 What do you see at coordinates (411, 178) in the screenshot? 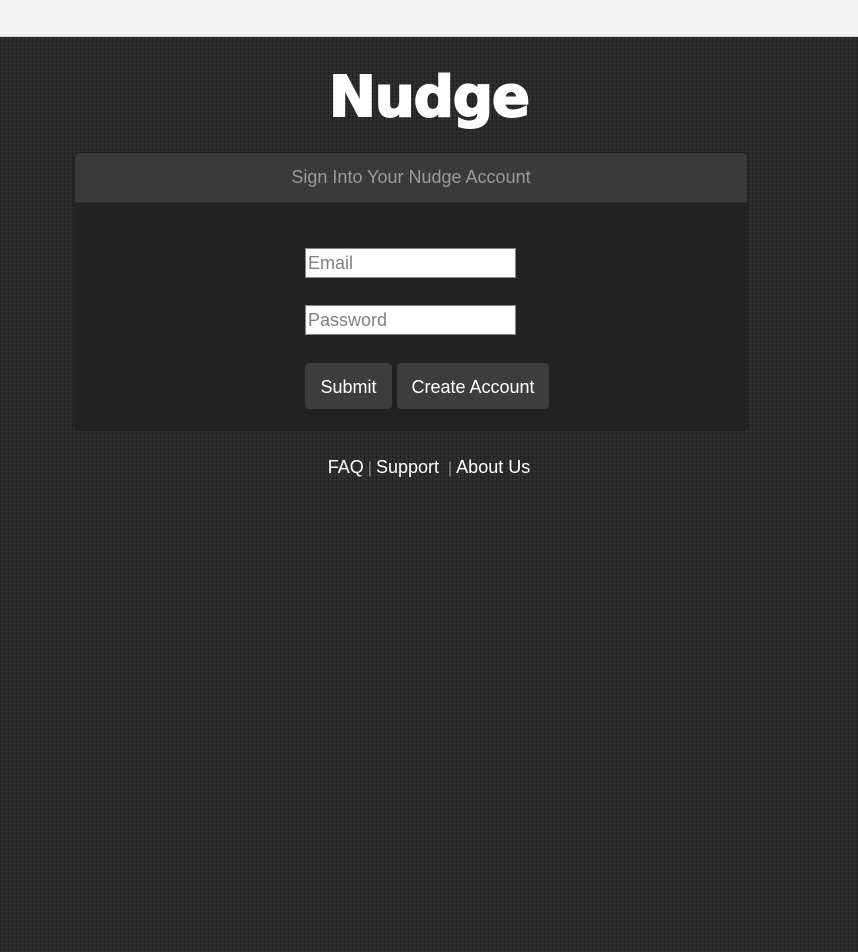
I see `login-card-header: Sign Into Your Nudge Account` at bounding box center [411, 178].